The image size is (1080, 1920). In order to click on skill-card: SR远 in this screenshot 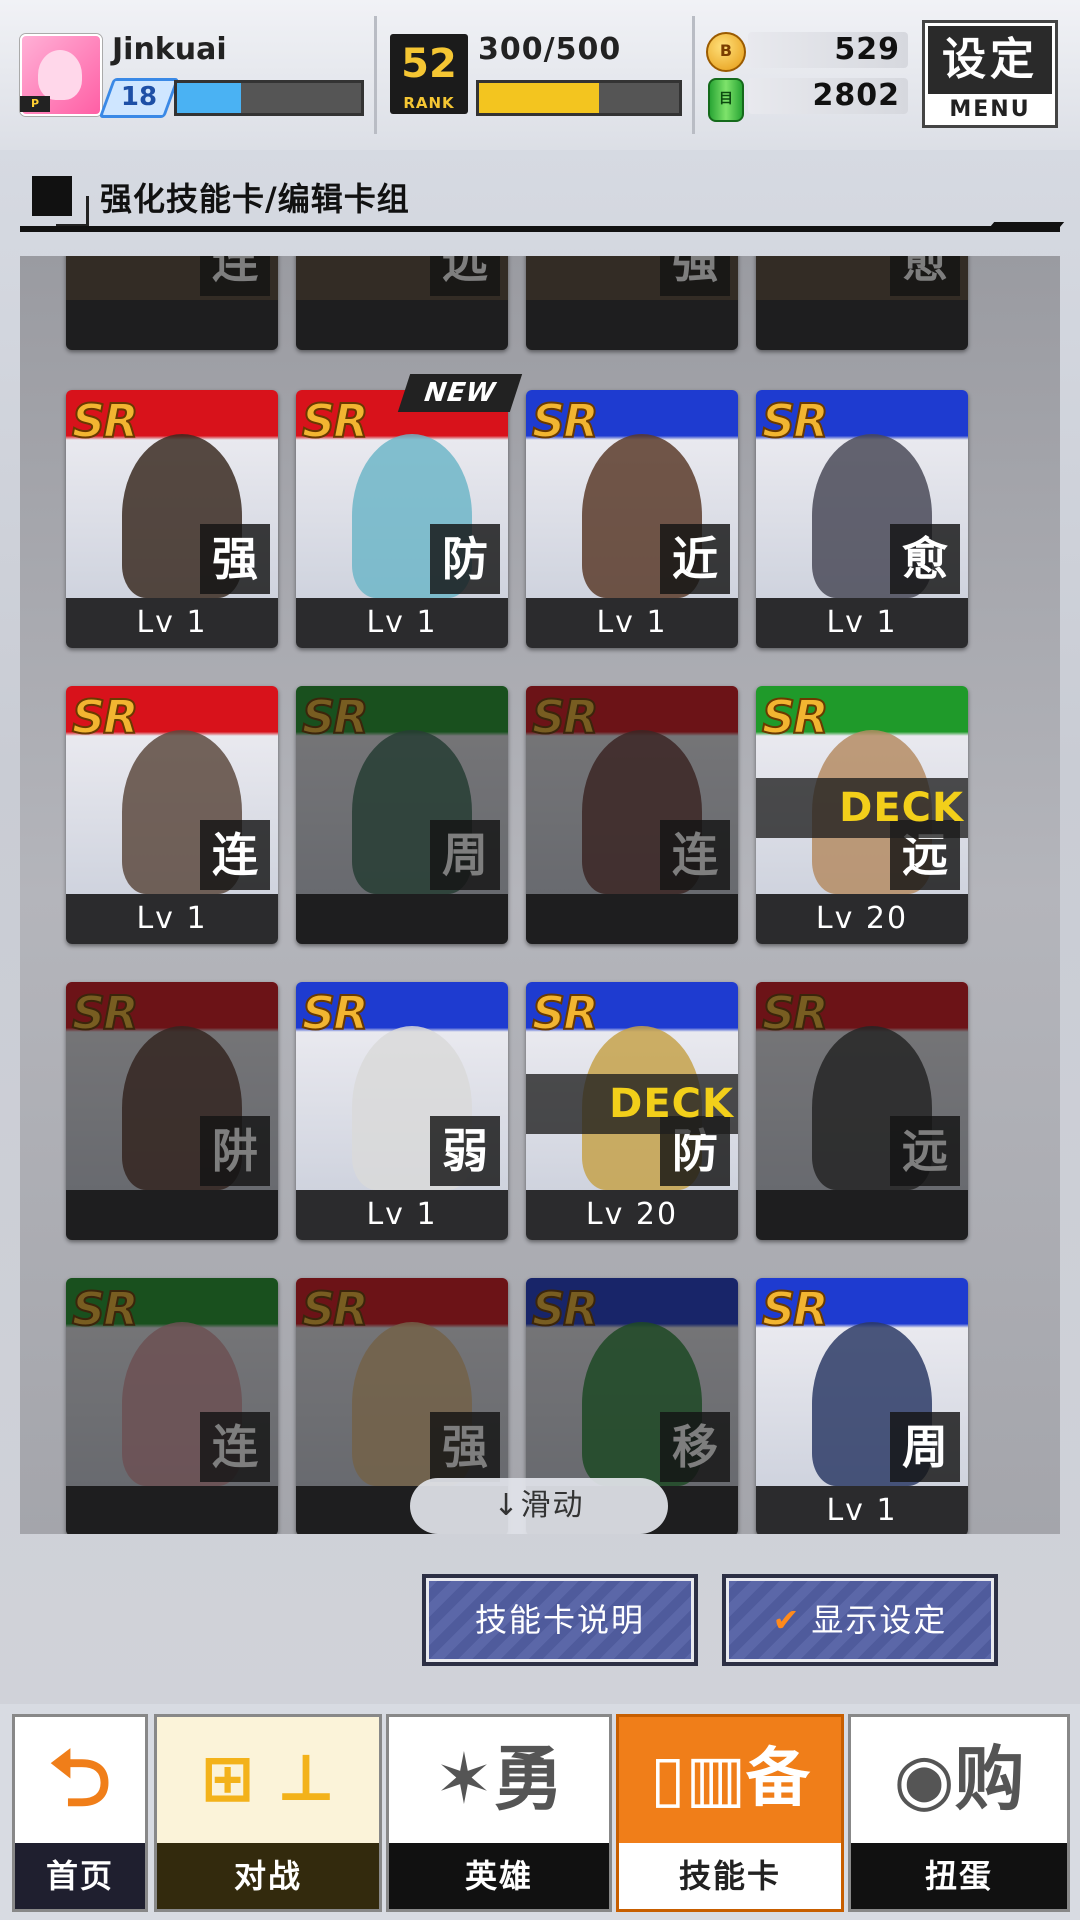, I will do `click(862, 1111)`.